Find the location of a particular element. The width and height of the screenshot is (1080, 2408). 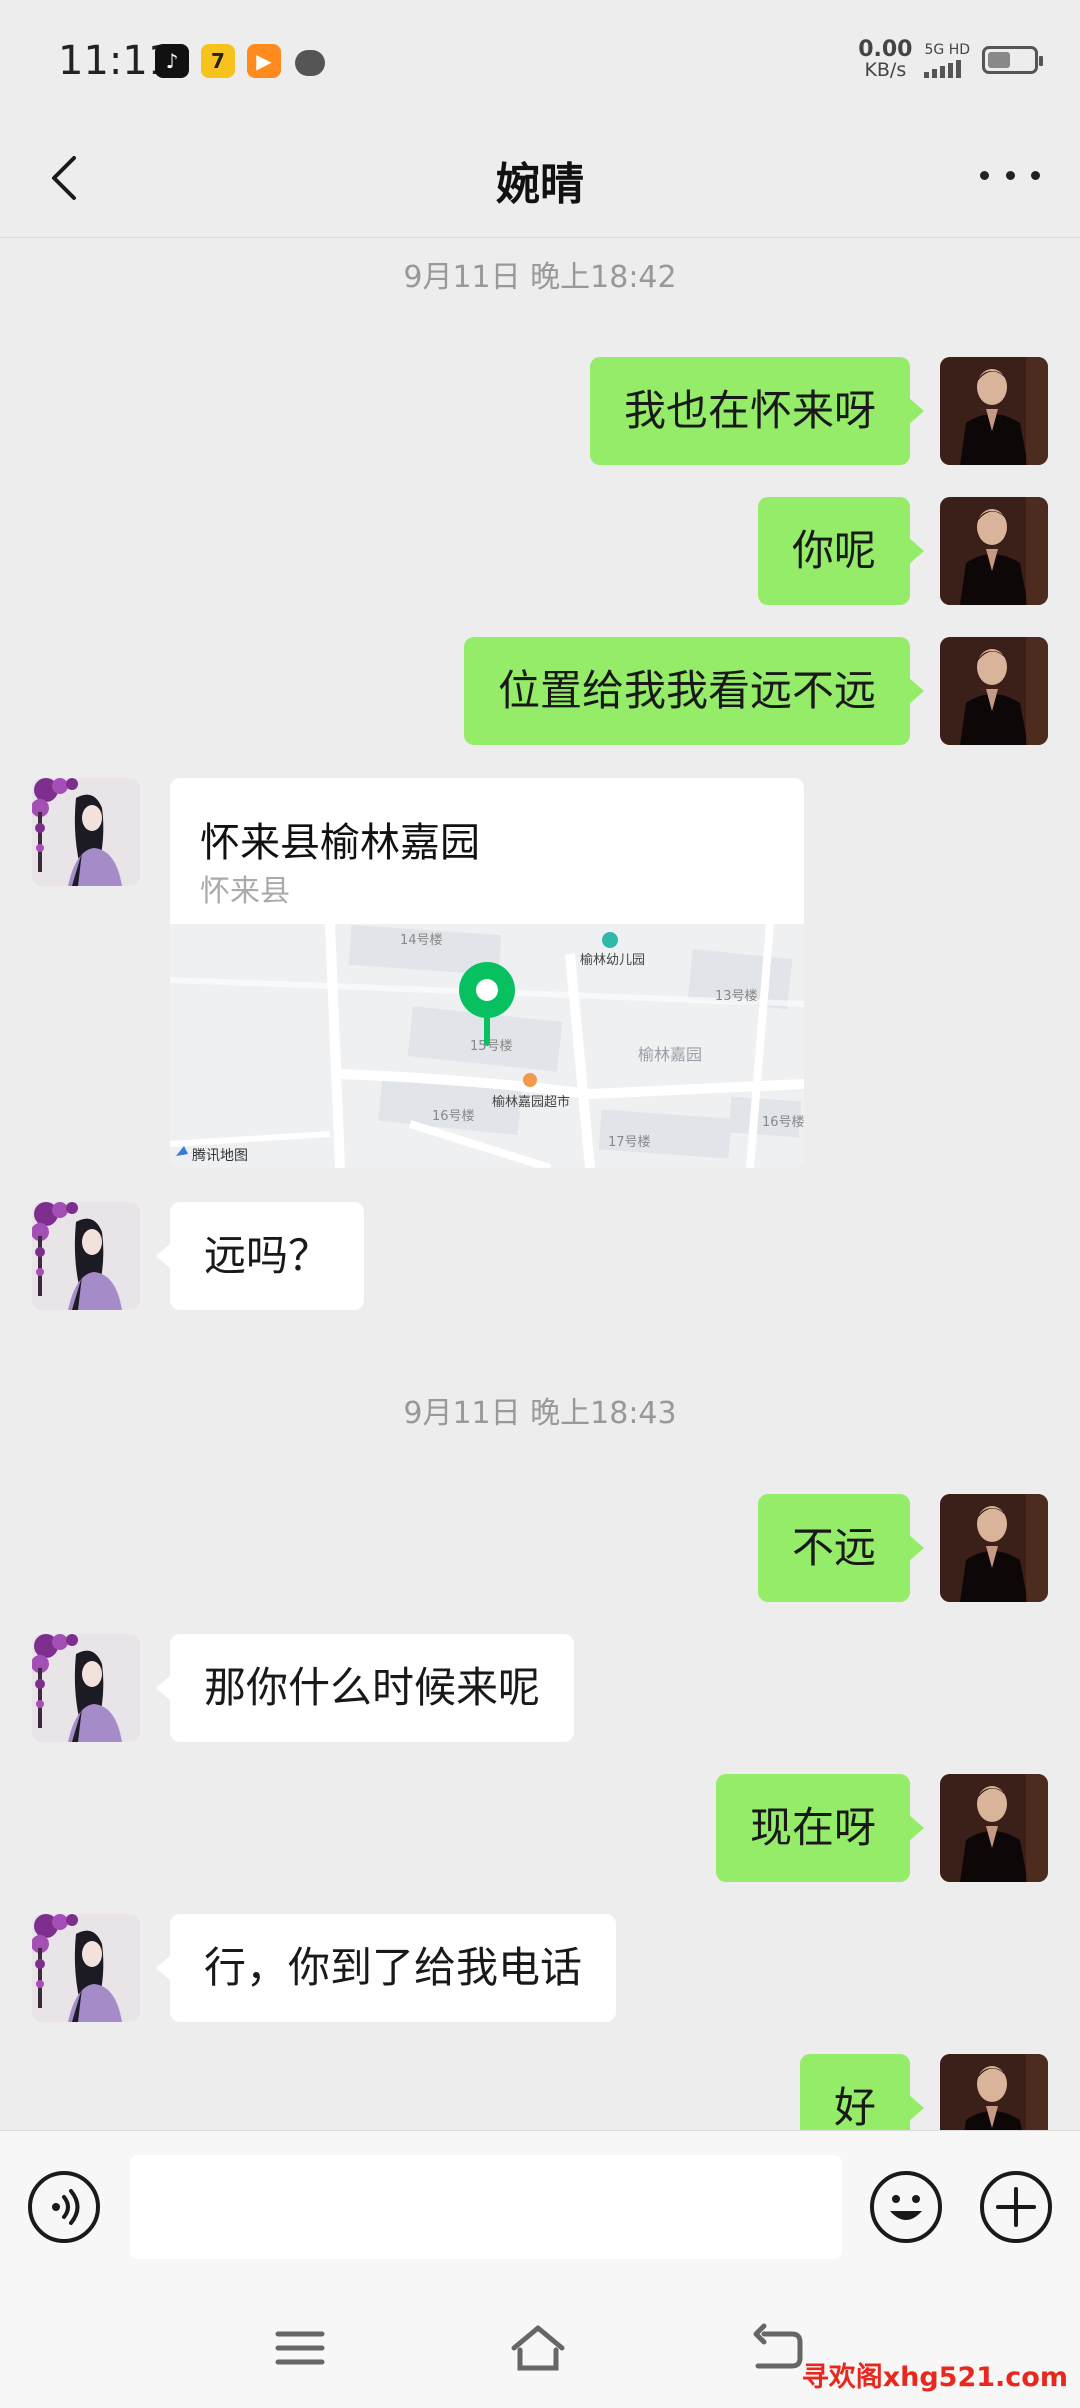

page-title: 婉晴 is located at coordinates (540, 184).